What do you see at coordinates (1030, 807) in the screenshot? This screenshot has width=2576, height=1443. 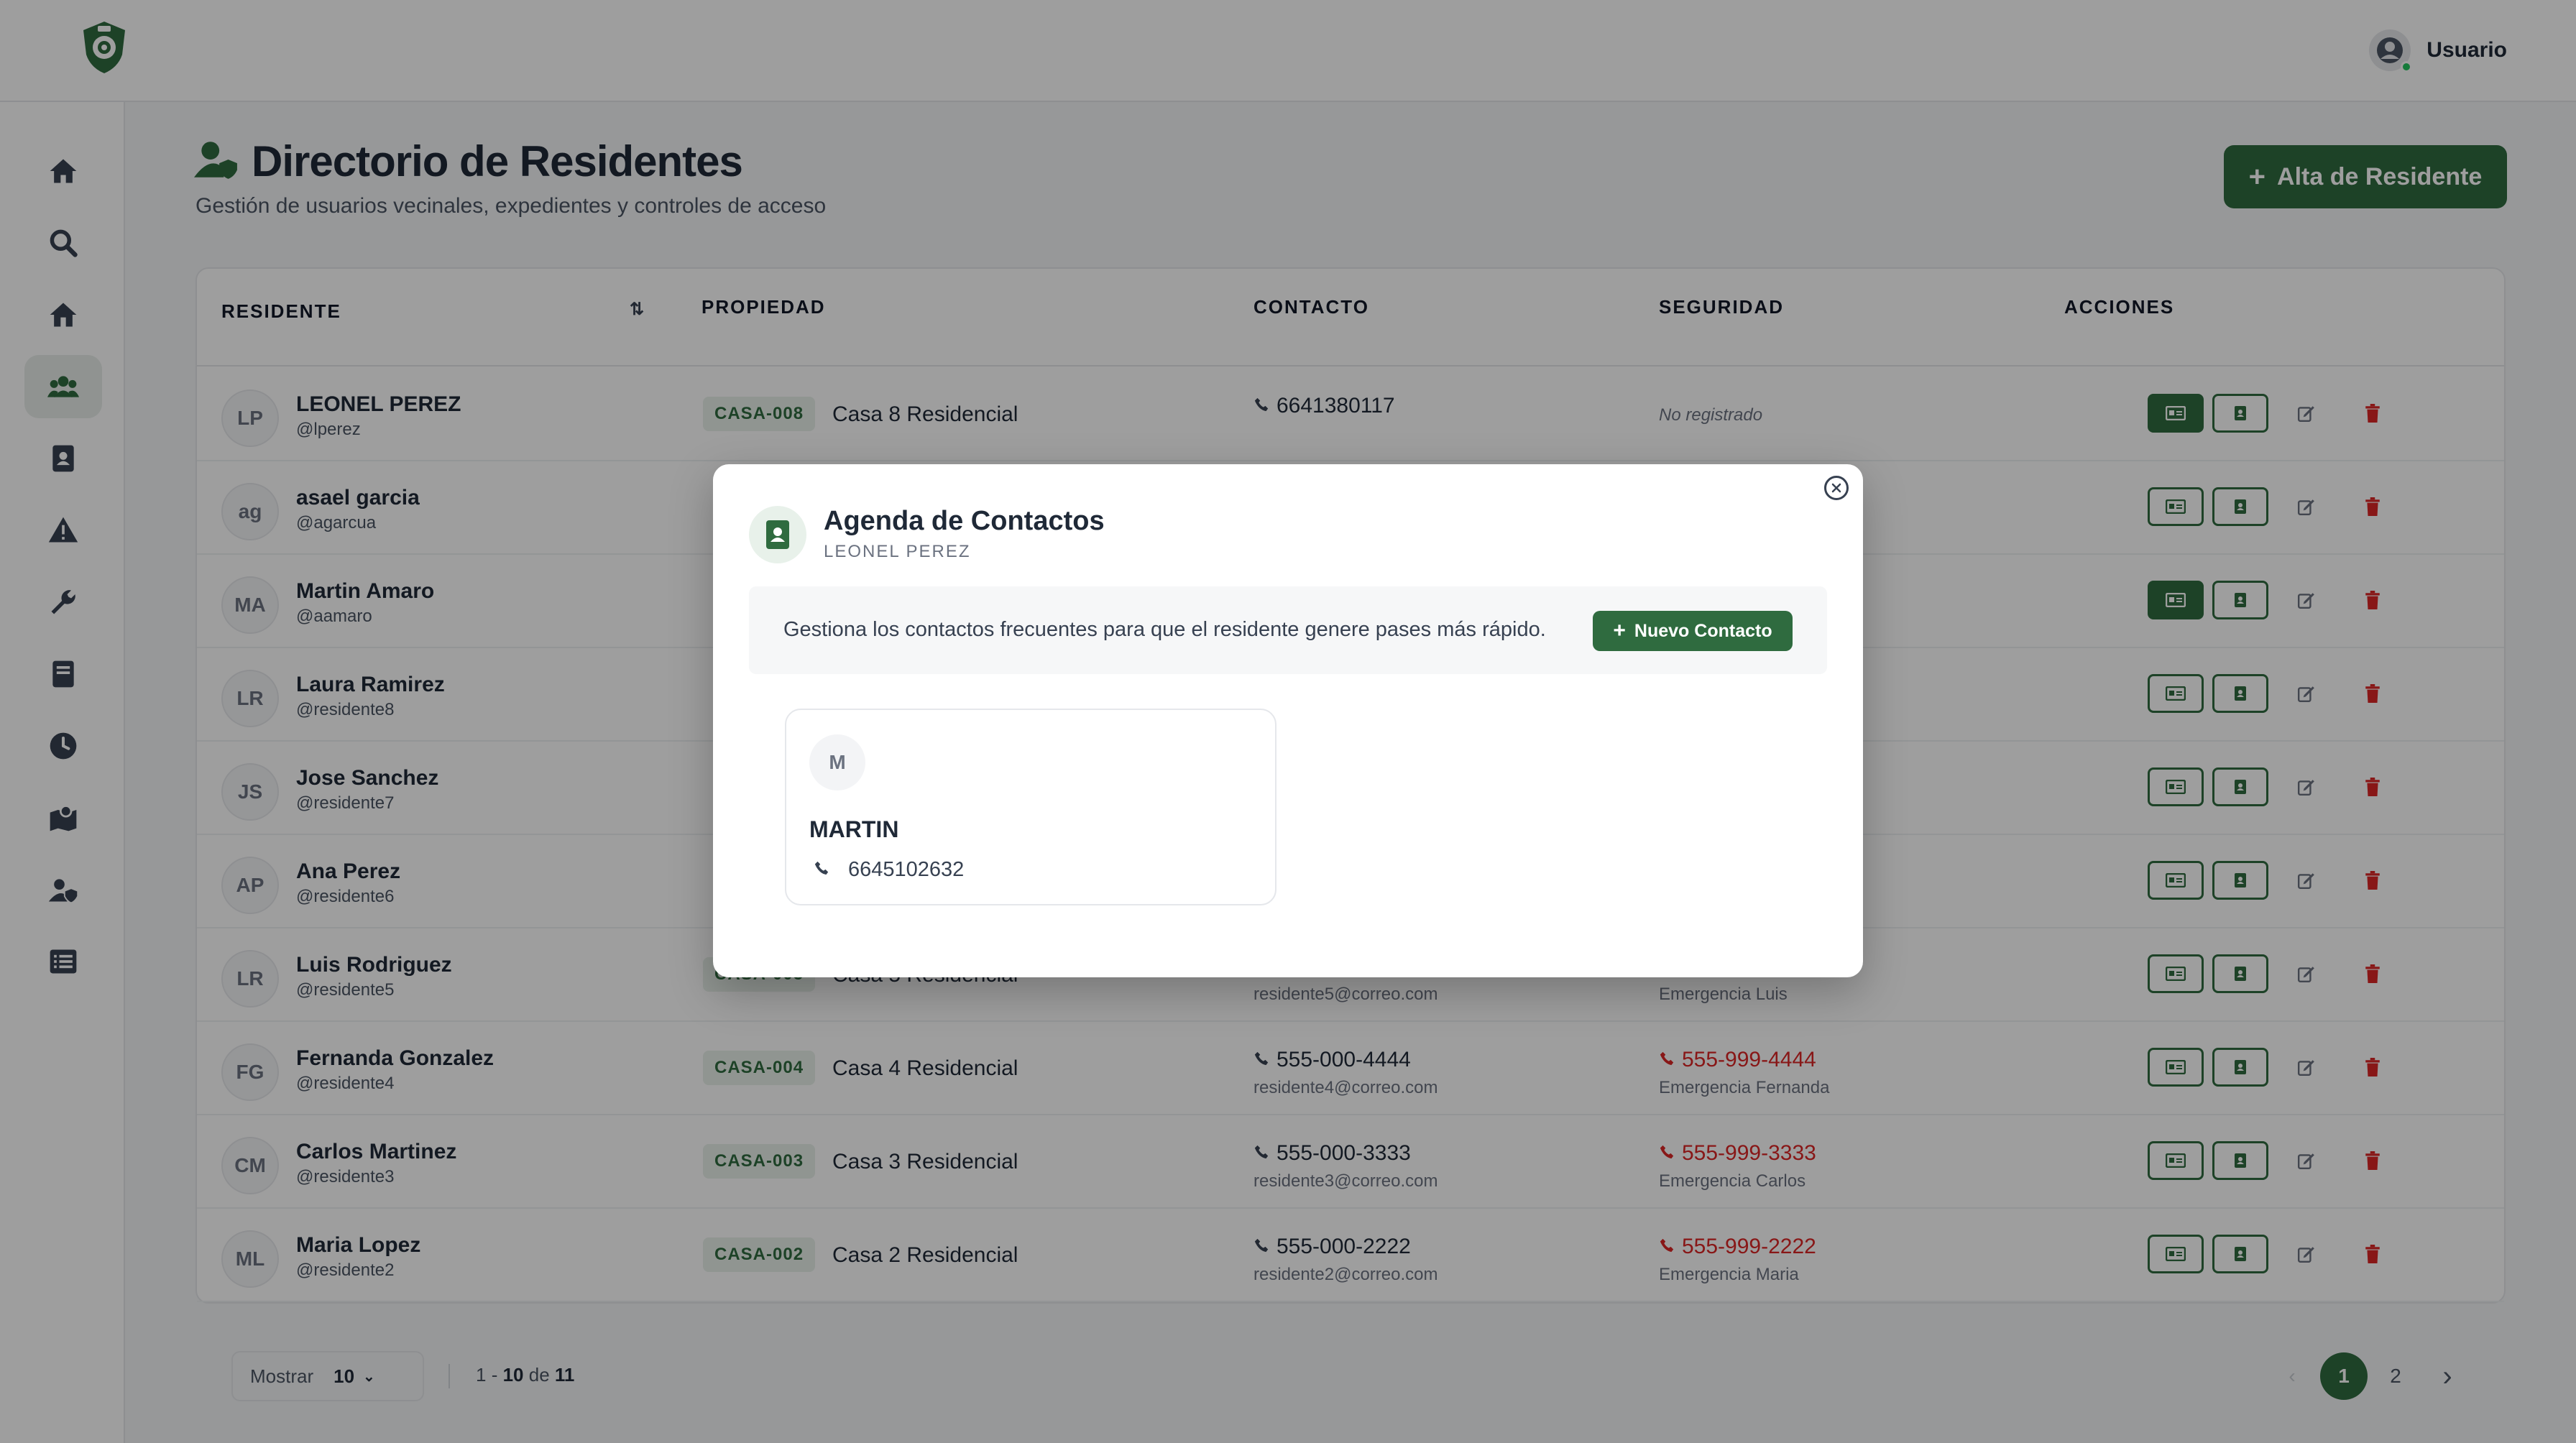 I see `contact-card: M MARTIN 6645102632` at bounding box center [1030, 807].